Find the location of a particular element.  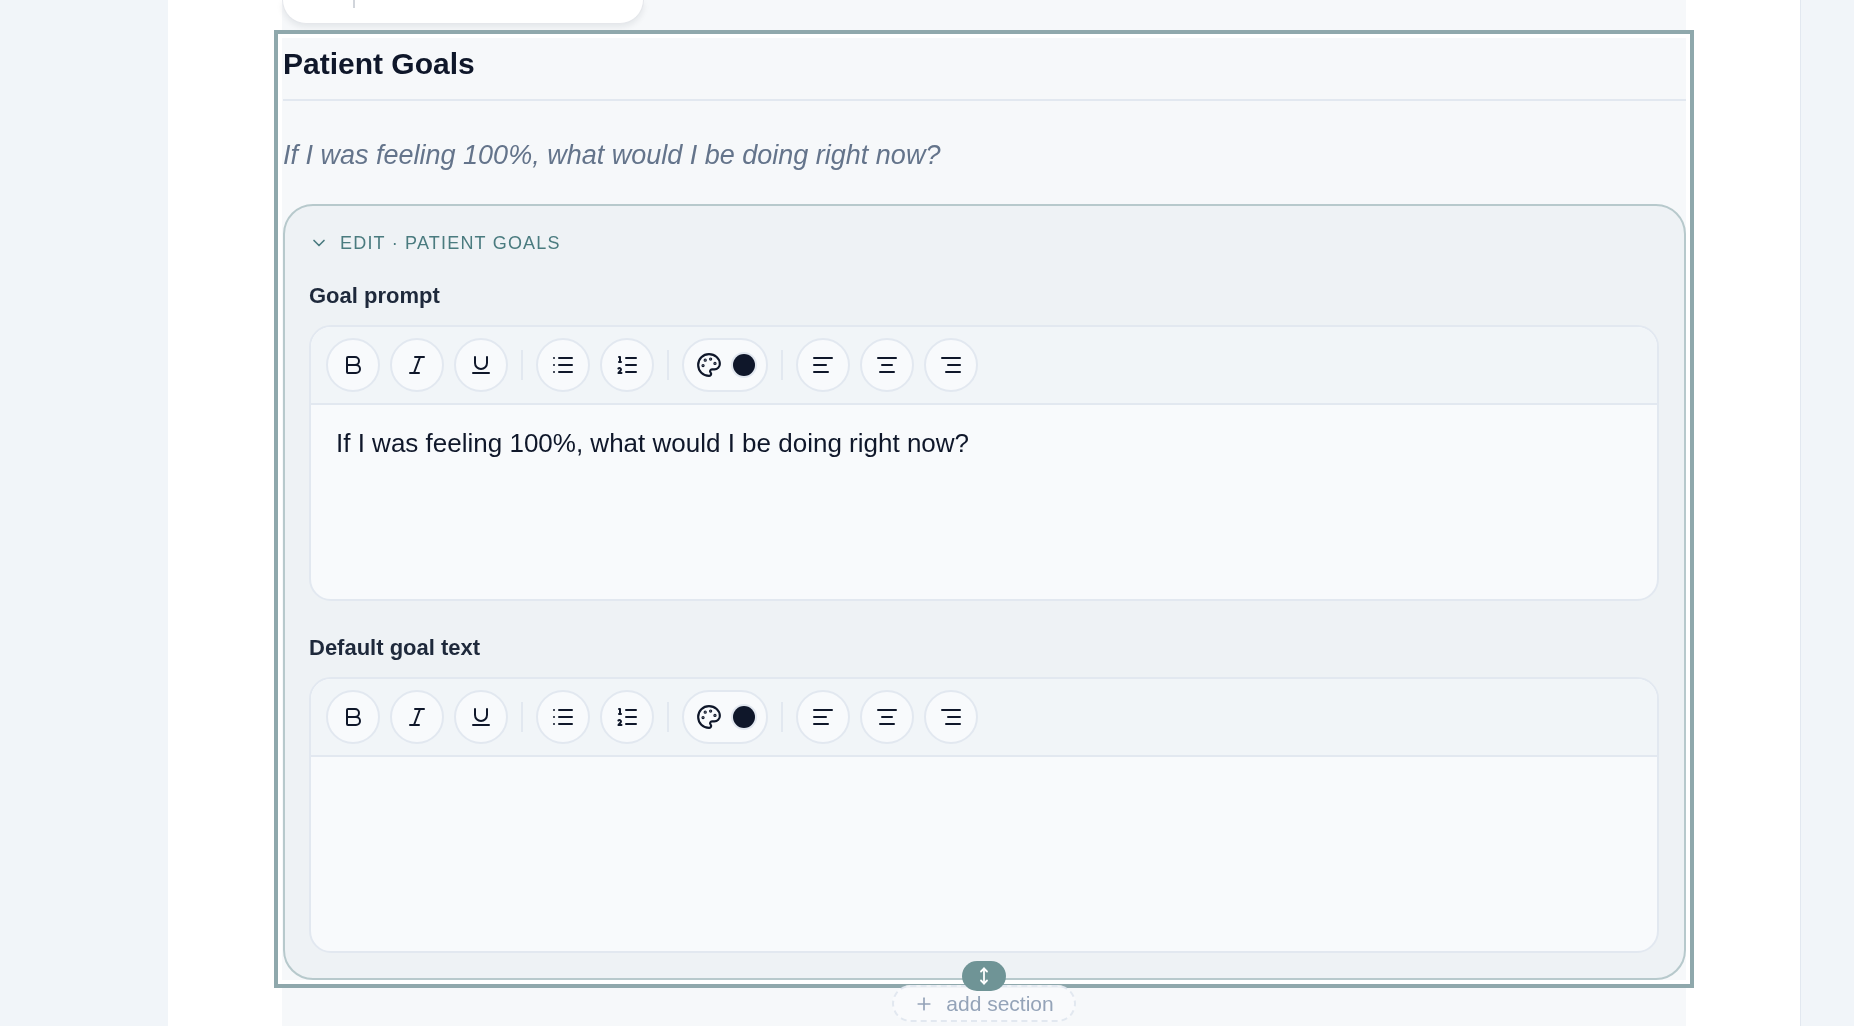

edit-panel-toggle: EDIT · PATIENT GOALS is located at coordinates (435, 243).